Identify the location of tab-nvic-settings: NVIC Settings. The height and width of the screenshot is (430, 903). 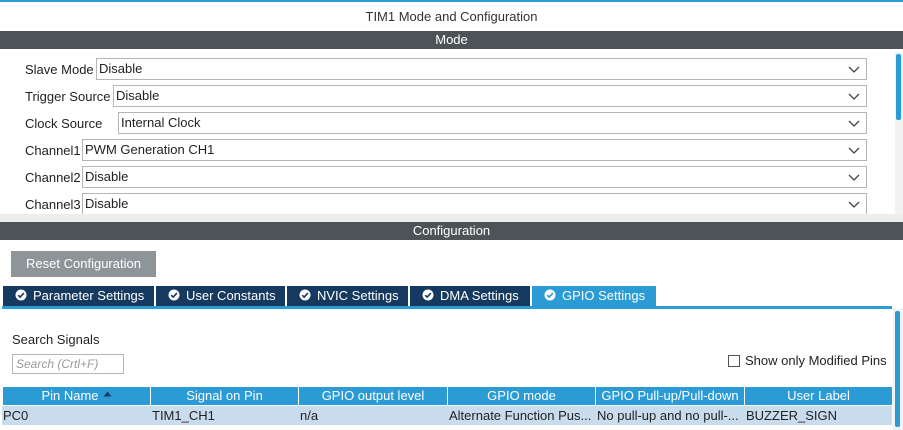
(347, 296).